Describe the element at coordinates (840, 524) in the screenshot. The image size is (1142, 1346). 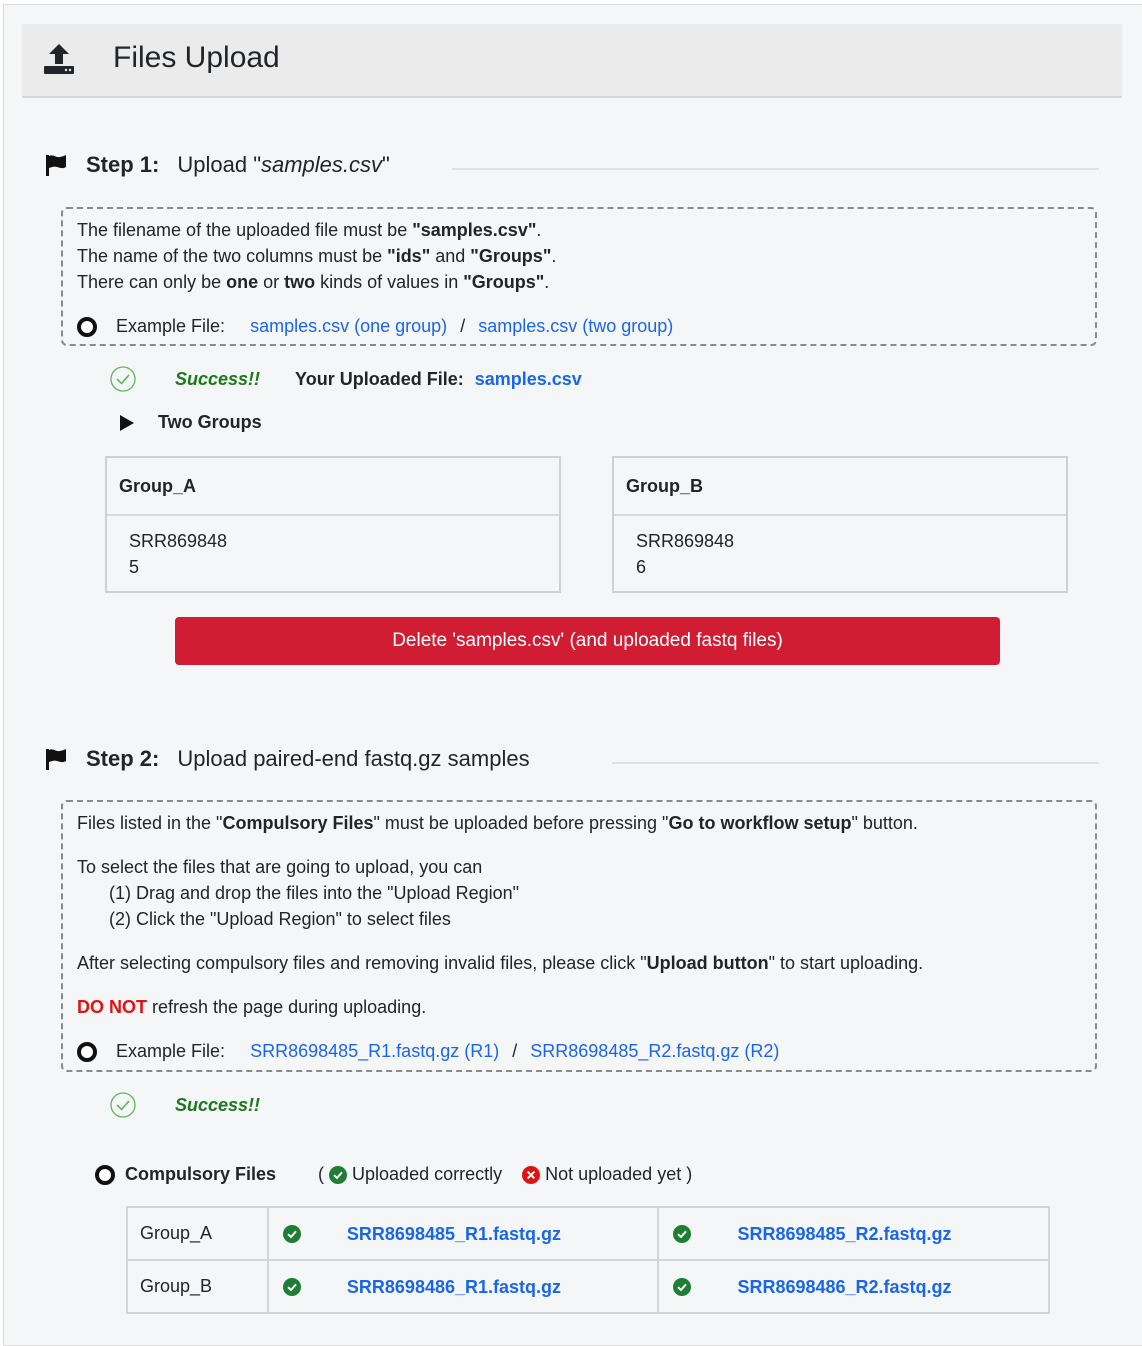
I see `group-b-card: Group_B SRR869848 6` at that location.